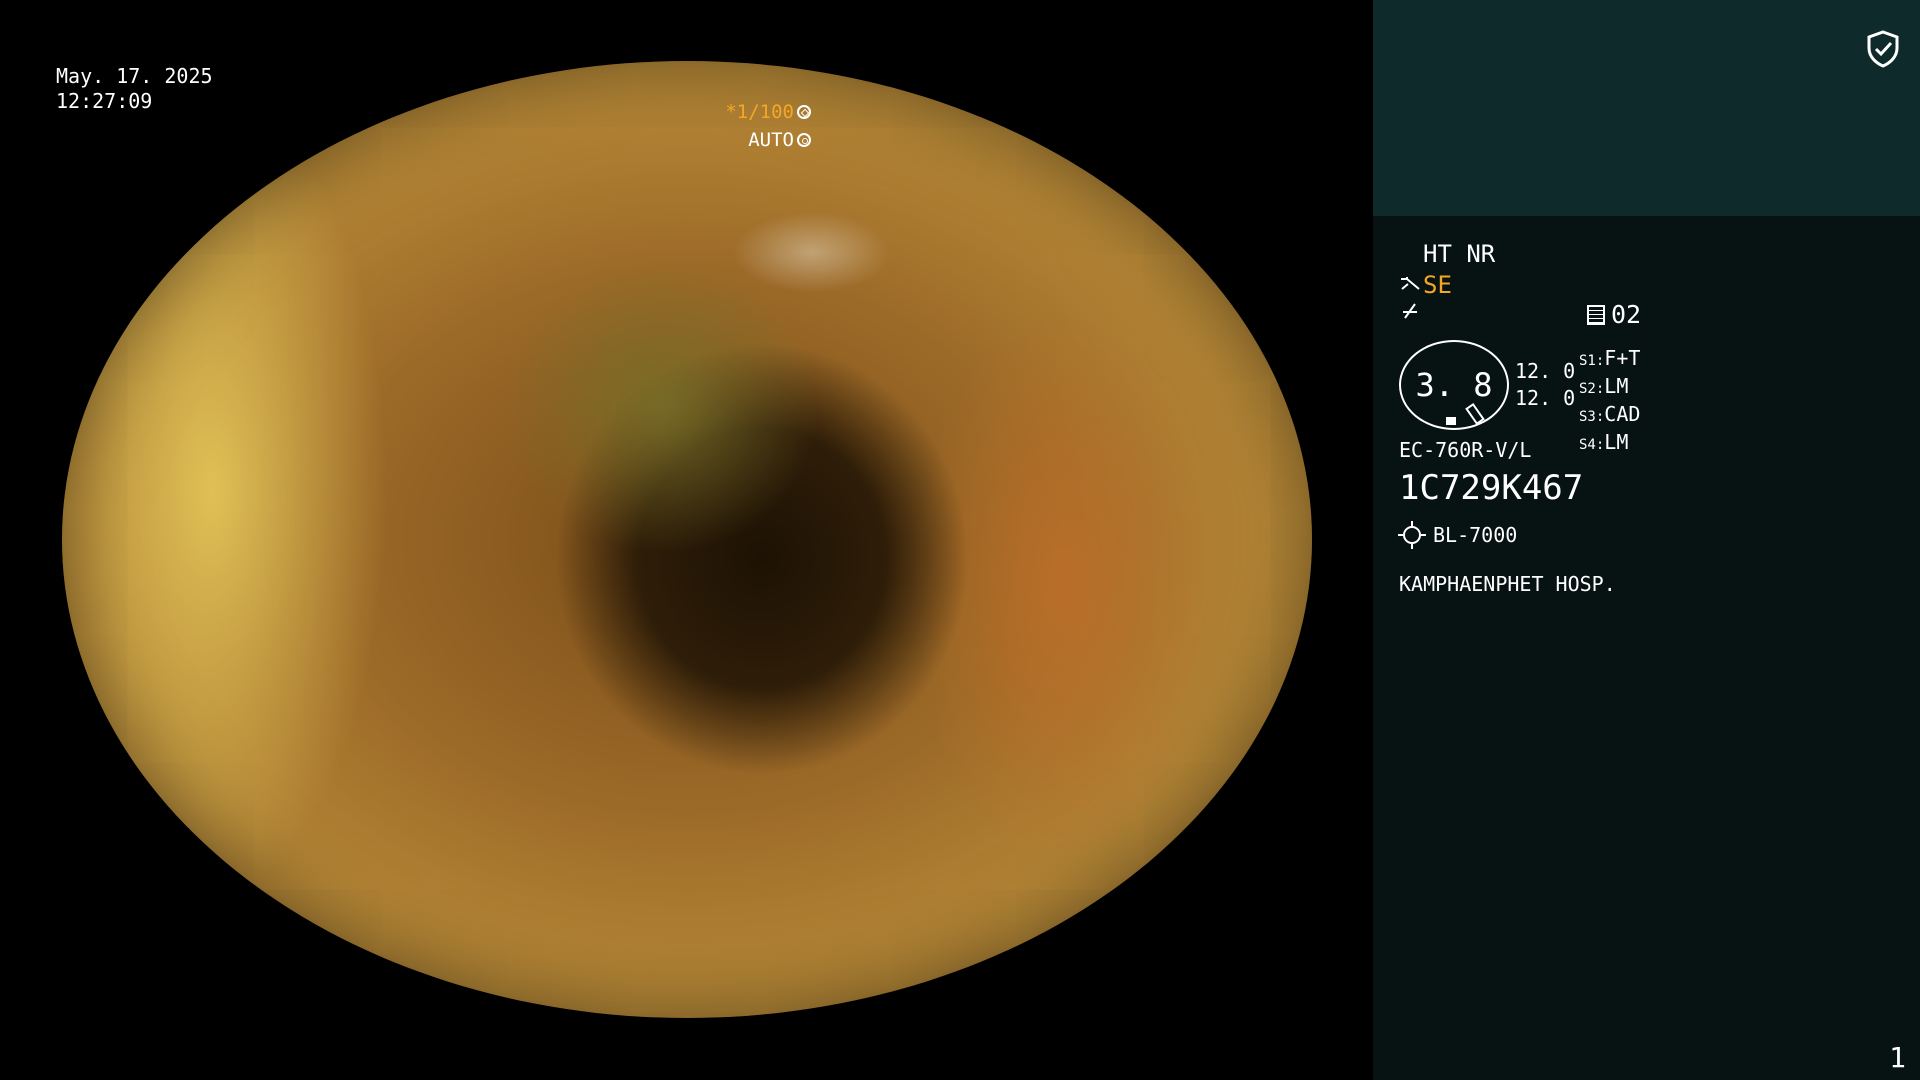 This screenshot has width=1920, height=1080. I want to click on memory-icon, so click(1596, 314).